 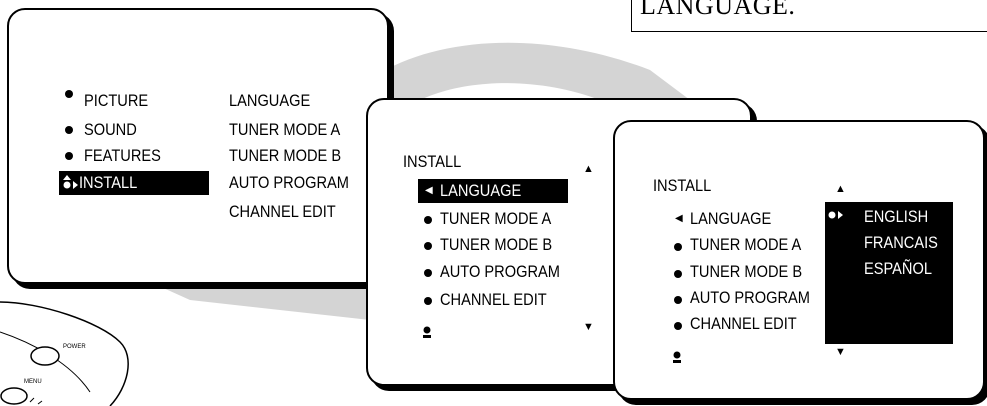 What do you see at coordinates (901, 243) in the screenshot?
I see `language-option-francais: FRANCAIS` at bounding box center [901, 243].